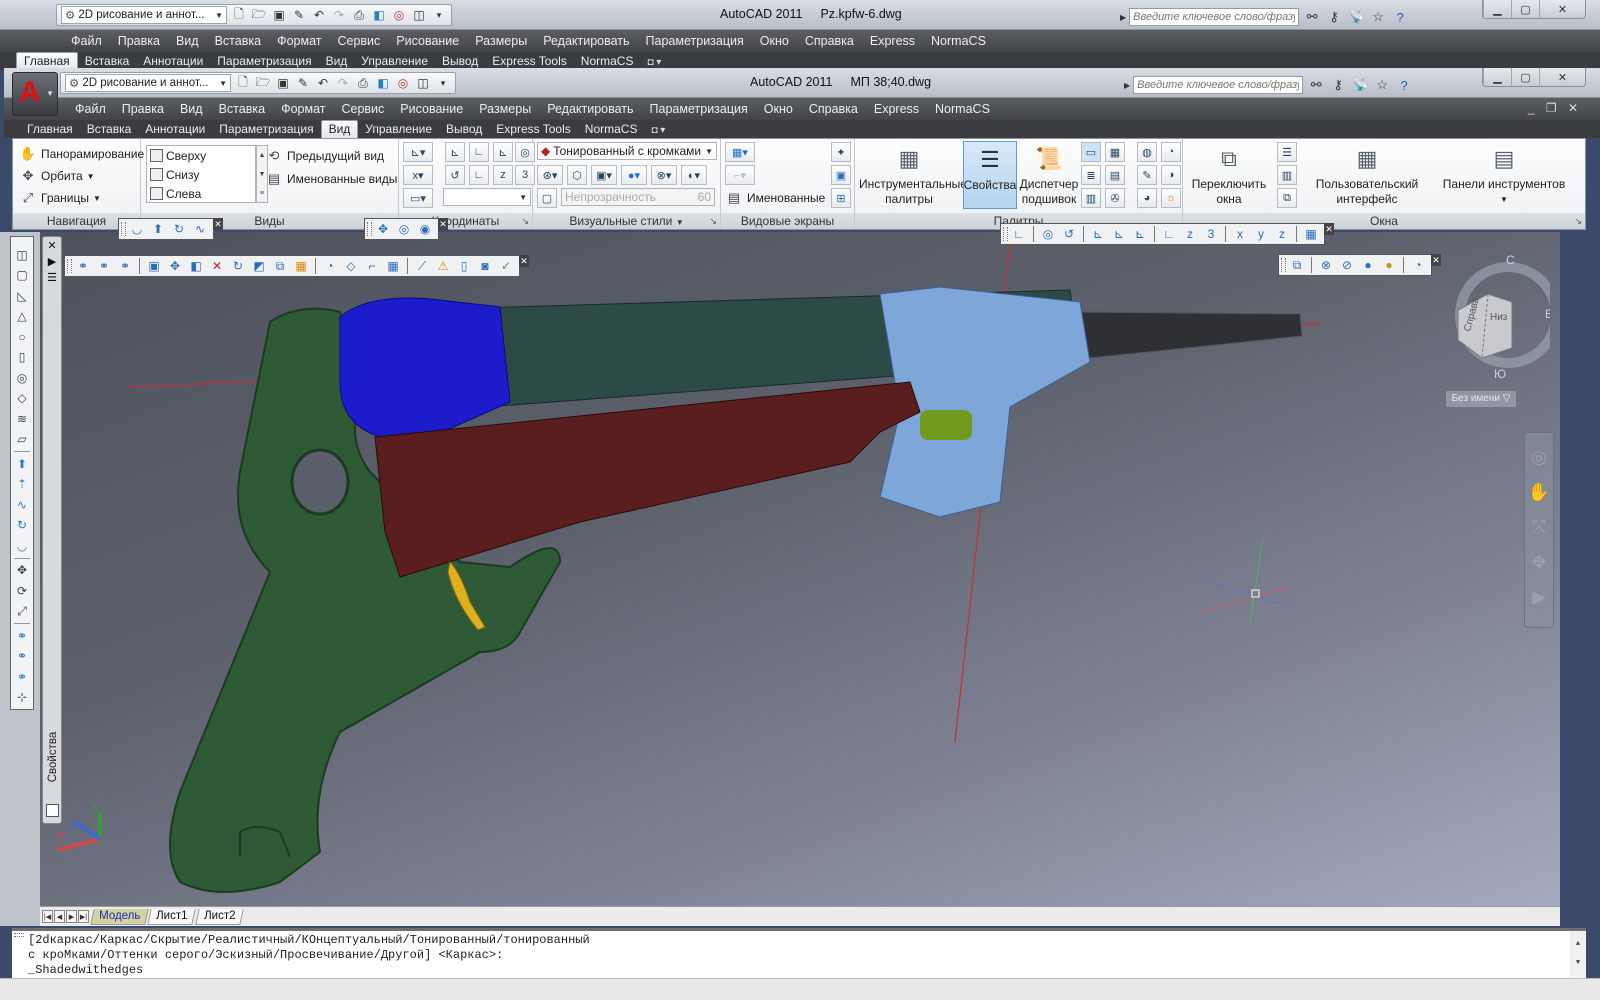  Describe the element at coordinates (191, 109) in the screenshot. I see `menu-item: Вид` at that location.